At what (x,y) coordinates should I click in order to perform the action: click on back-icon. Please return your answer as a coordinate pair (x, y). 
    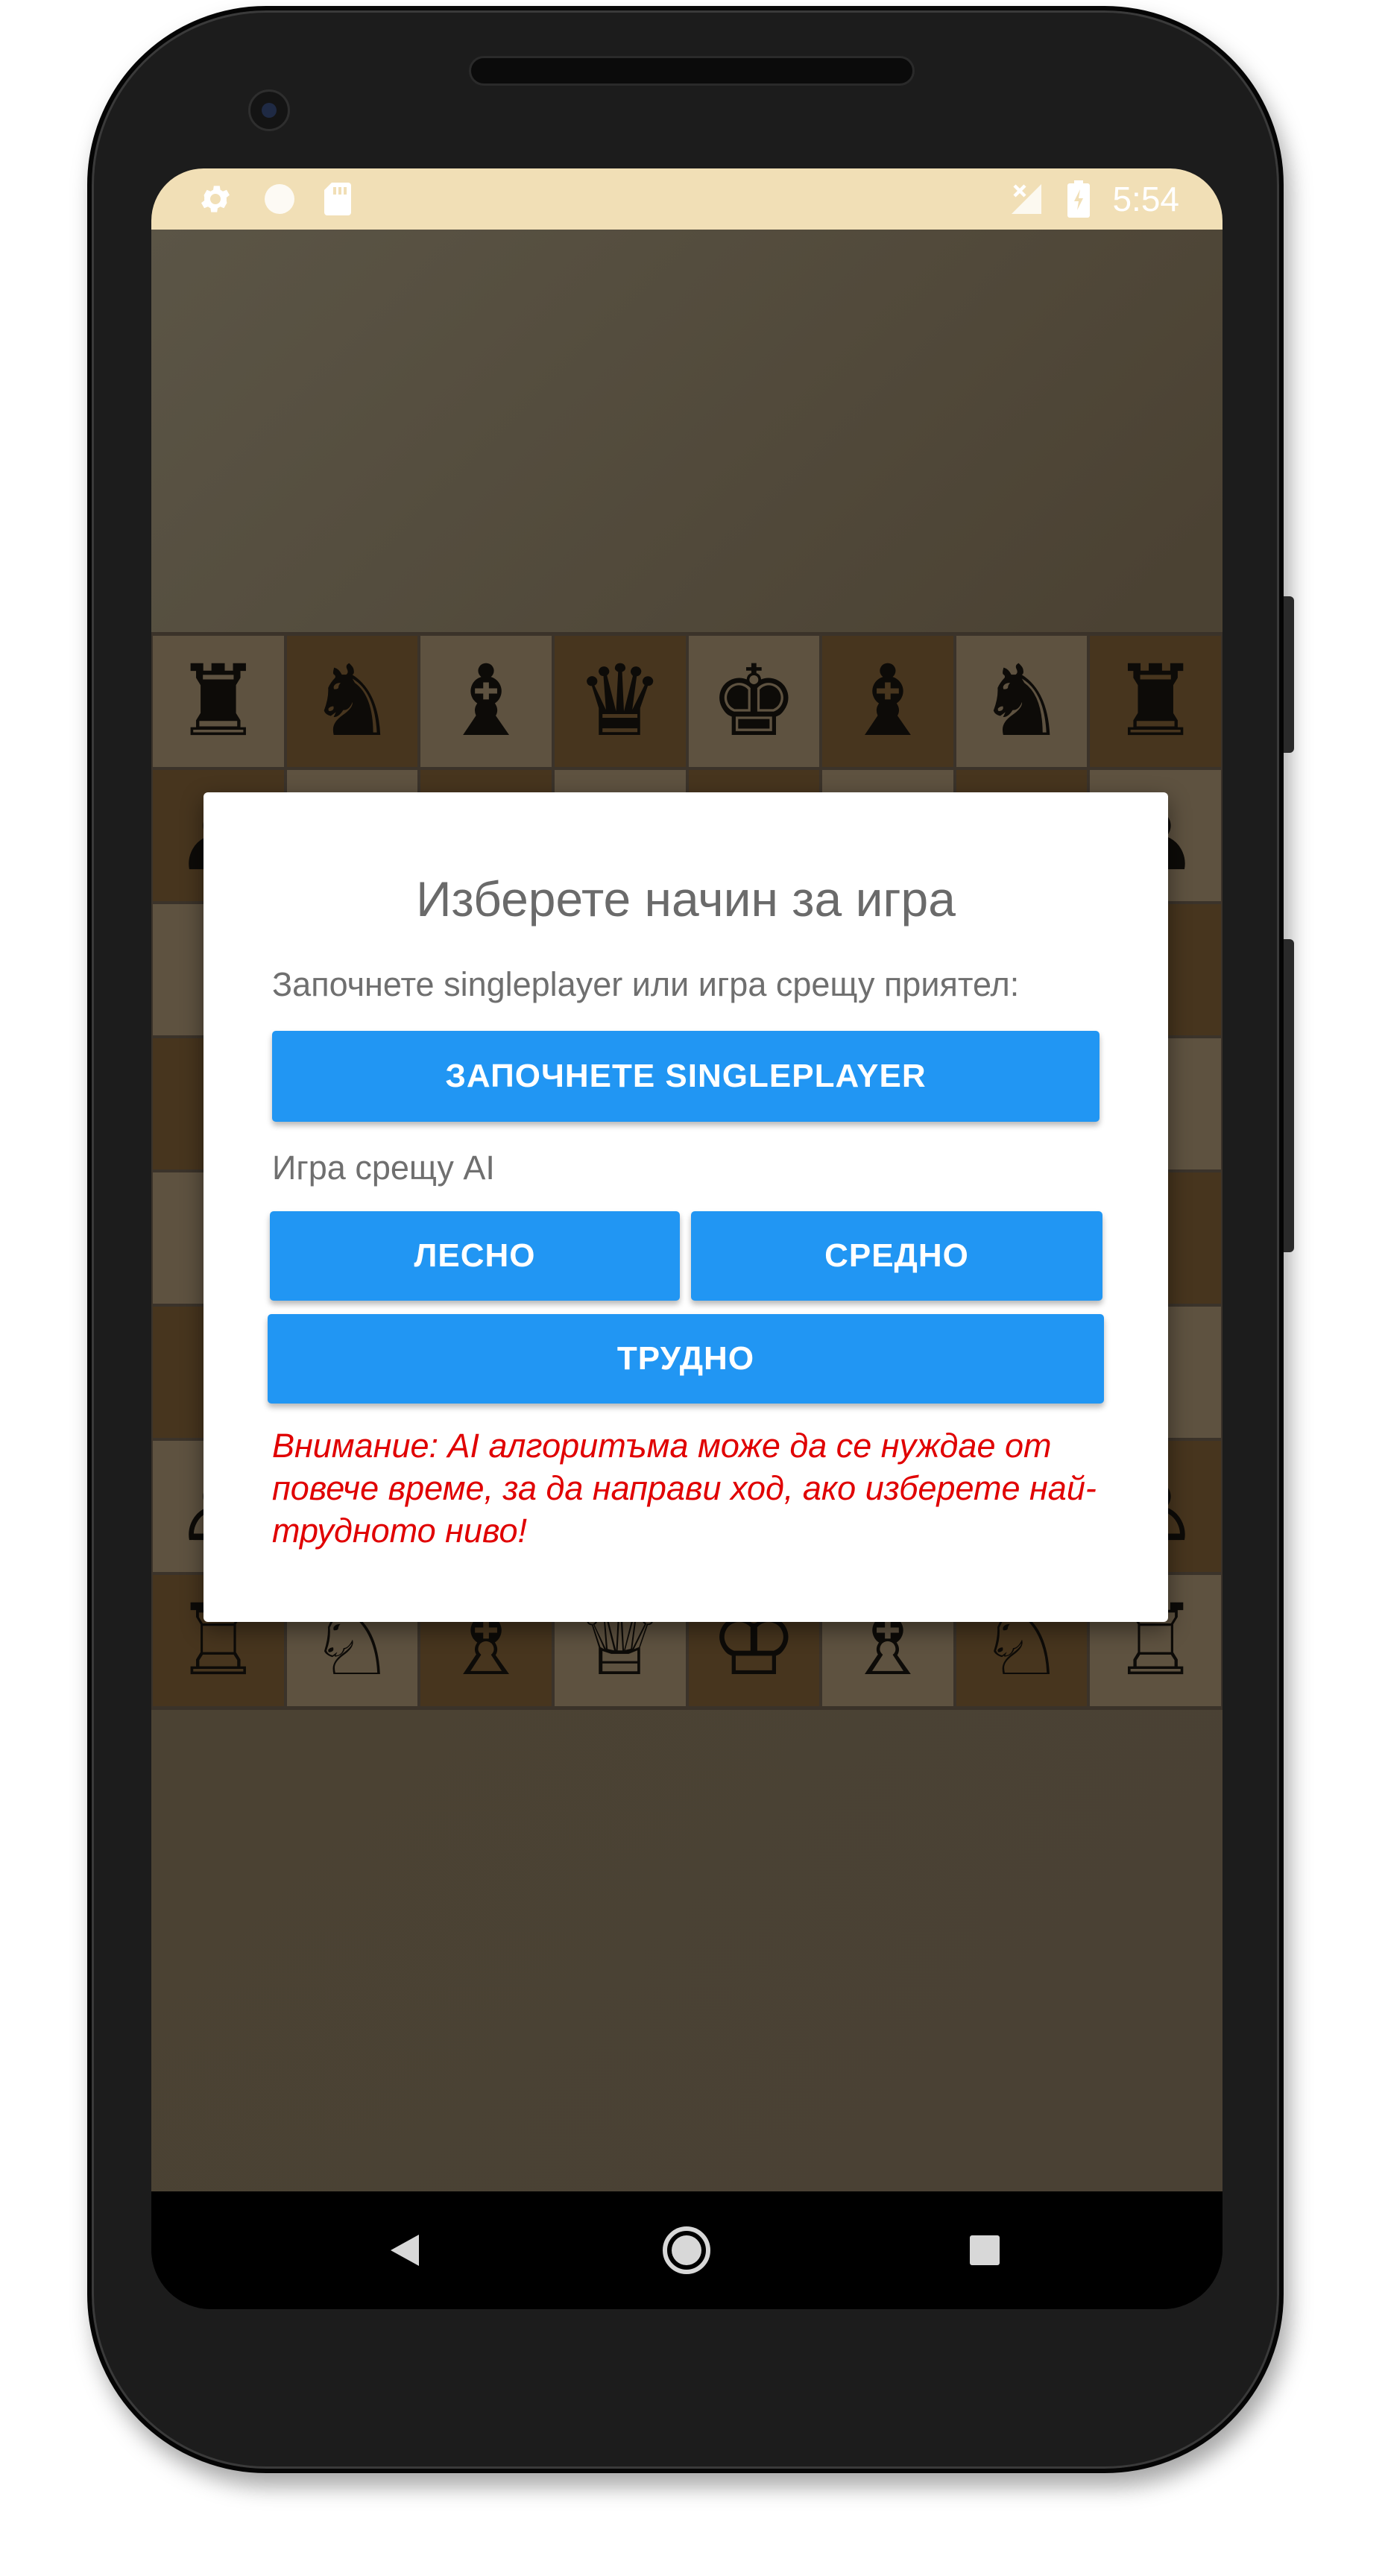
    Looking at the image, I should click on (404, 2250).